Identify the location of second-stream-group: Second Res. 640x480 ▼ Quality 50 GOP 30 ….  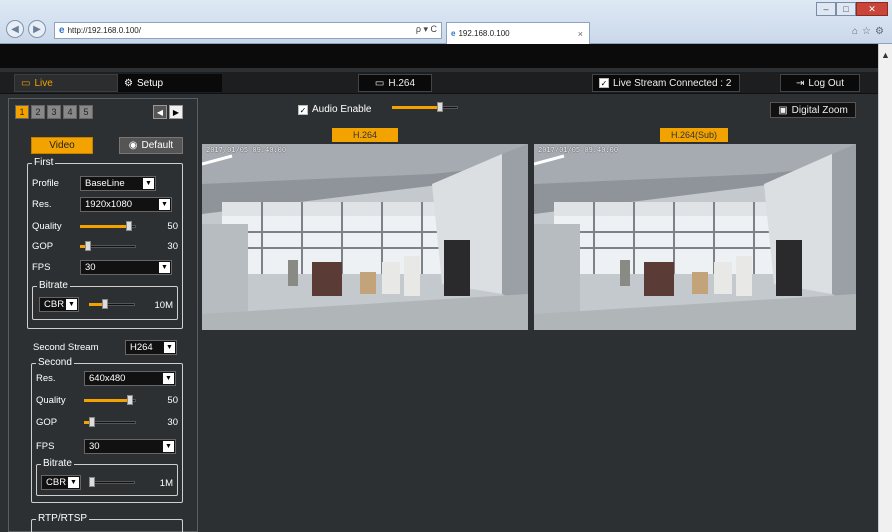
(107, 430).